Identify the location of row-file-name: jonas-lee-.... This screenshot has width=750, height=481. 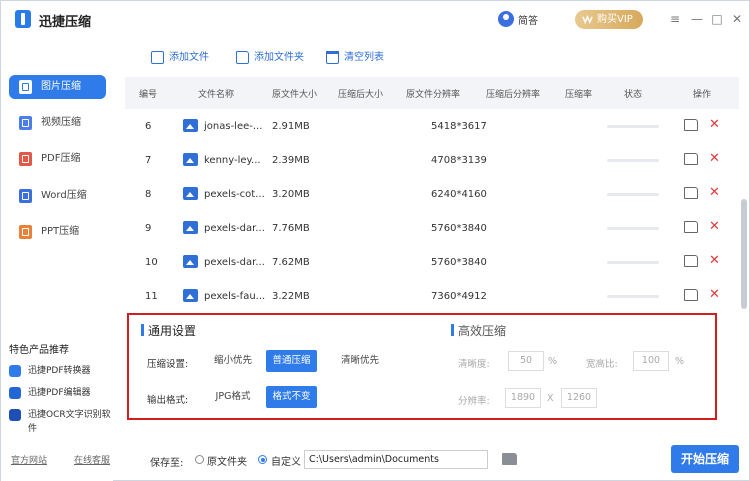
(233, 126).